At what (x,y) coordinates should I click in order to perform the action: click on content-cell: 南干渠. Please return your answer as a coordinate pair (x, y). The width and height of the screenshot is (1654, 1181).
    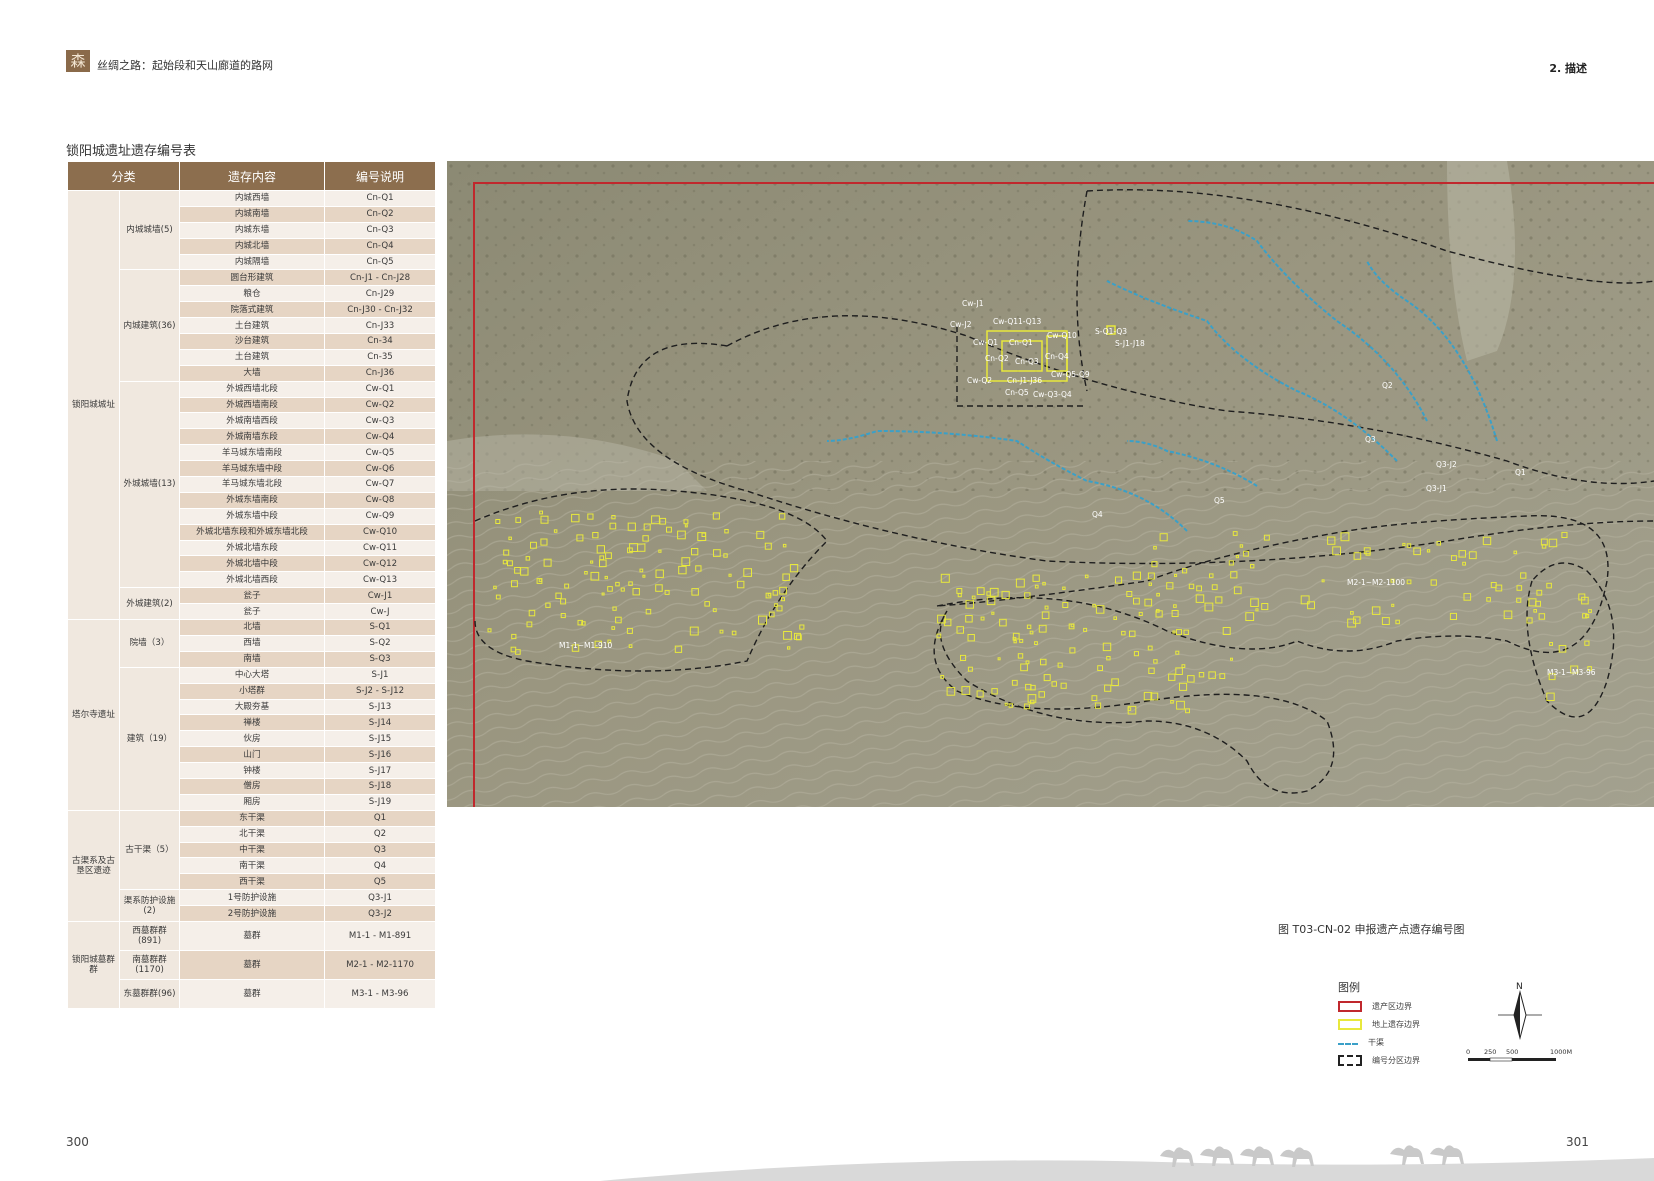
    Looking at the image, I should click on (252, 866).